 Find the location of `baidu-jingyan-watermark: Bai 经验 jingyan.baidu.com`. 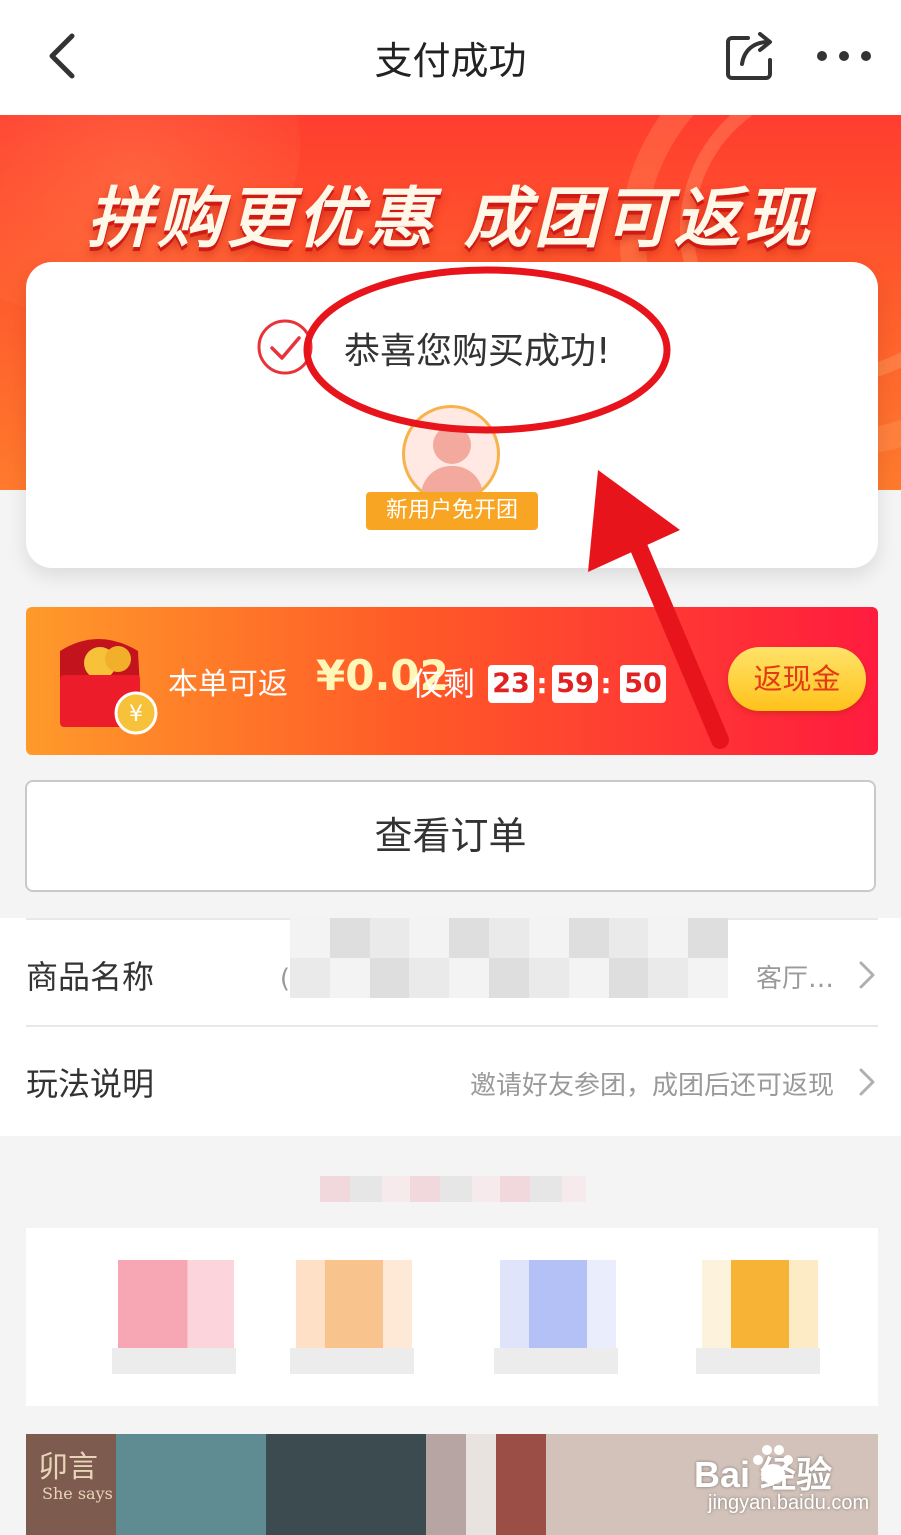

baidu-jingyan-watermark: Bai 经验 jingyan.baidu.com is located at coordinates (790, 1481).